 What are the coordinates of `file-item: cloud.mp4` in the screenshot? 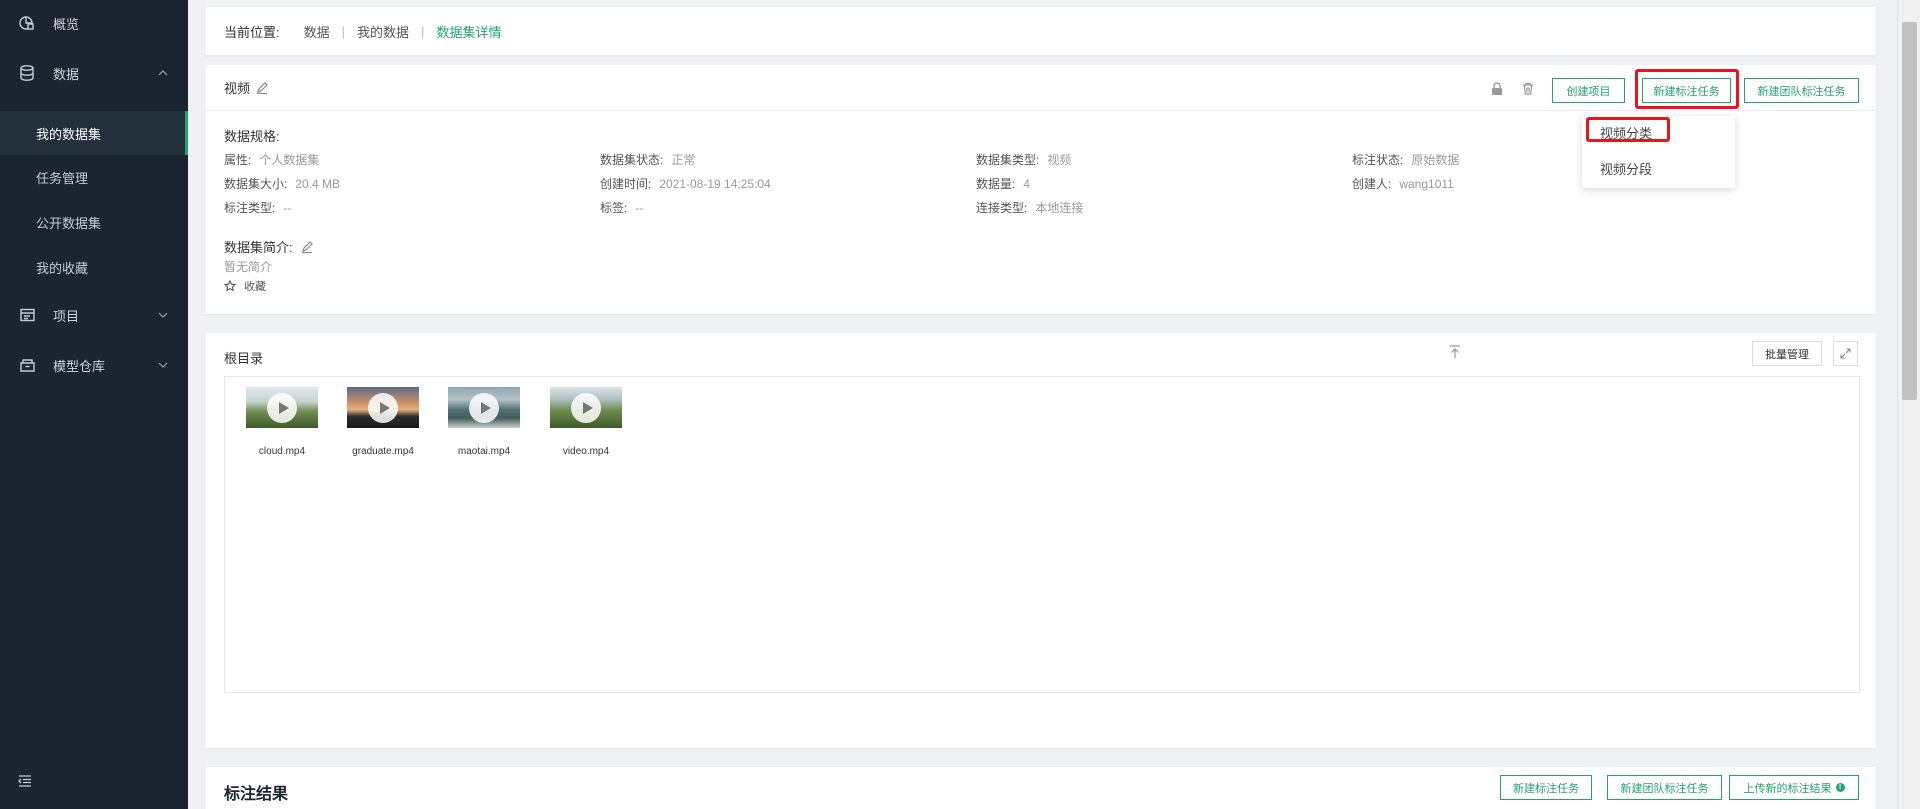 It's located at (282, 422).